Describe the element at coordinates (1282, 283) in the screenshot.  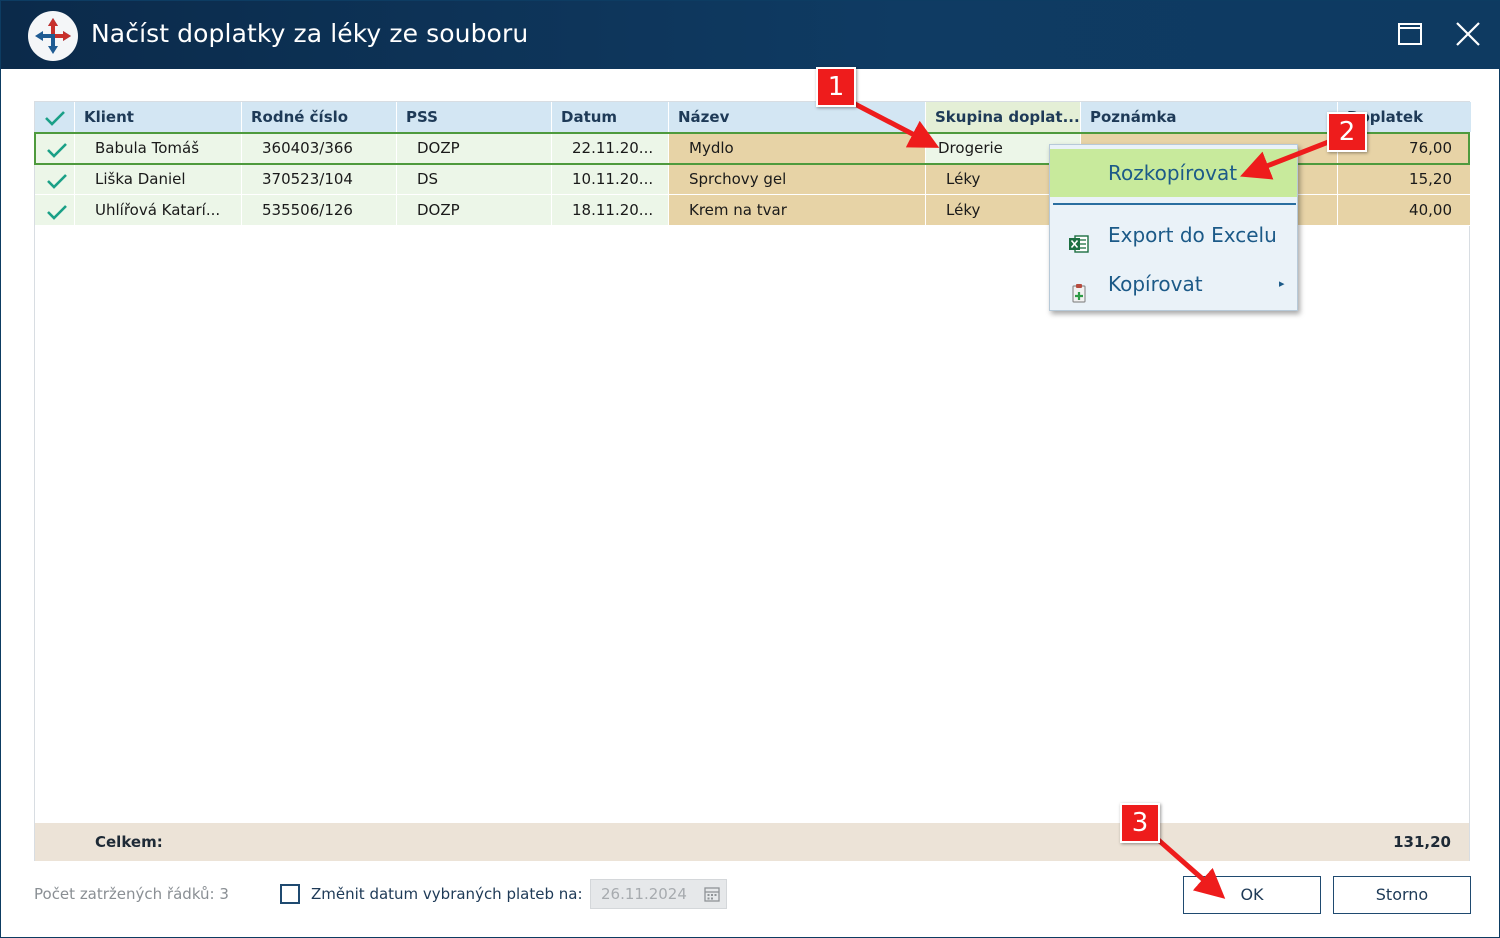
I see `submenu-arrow-icon: ▸` at that location.